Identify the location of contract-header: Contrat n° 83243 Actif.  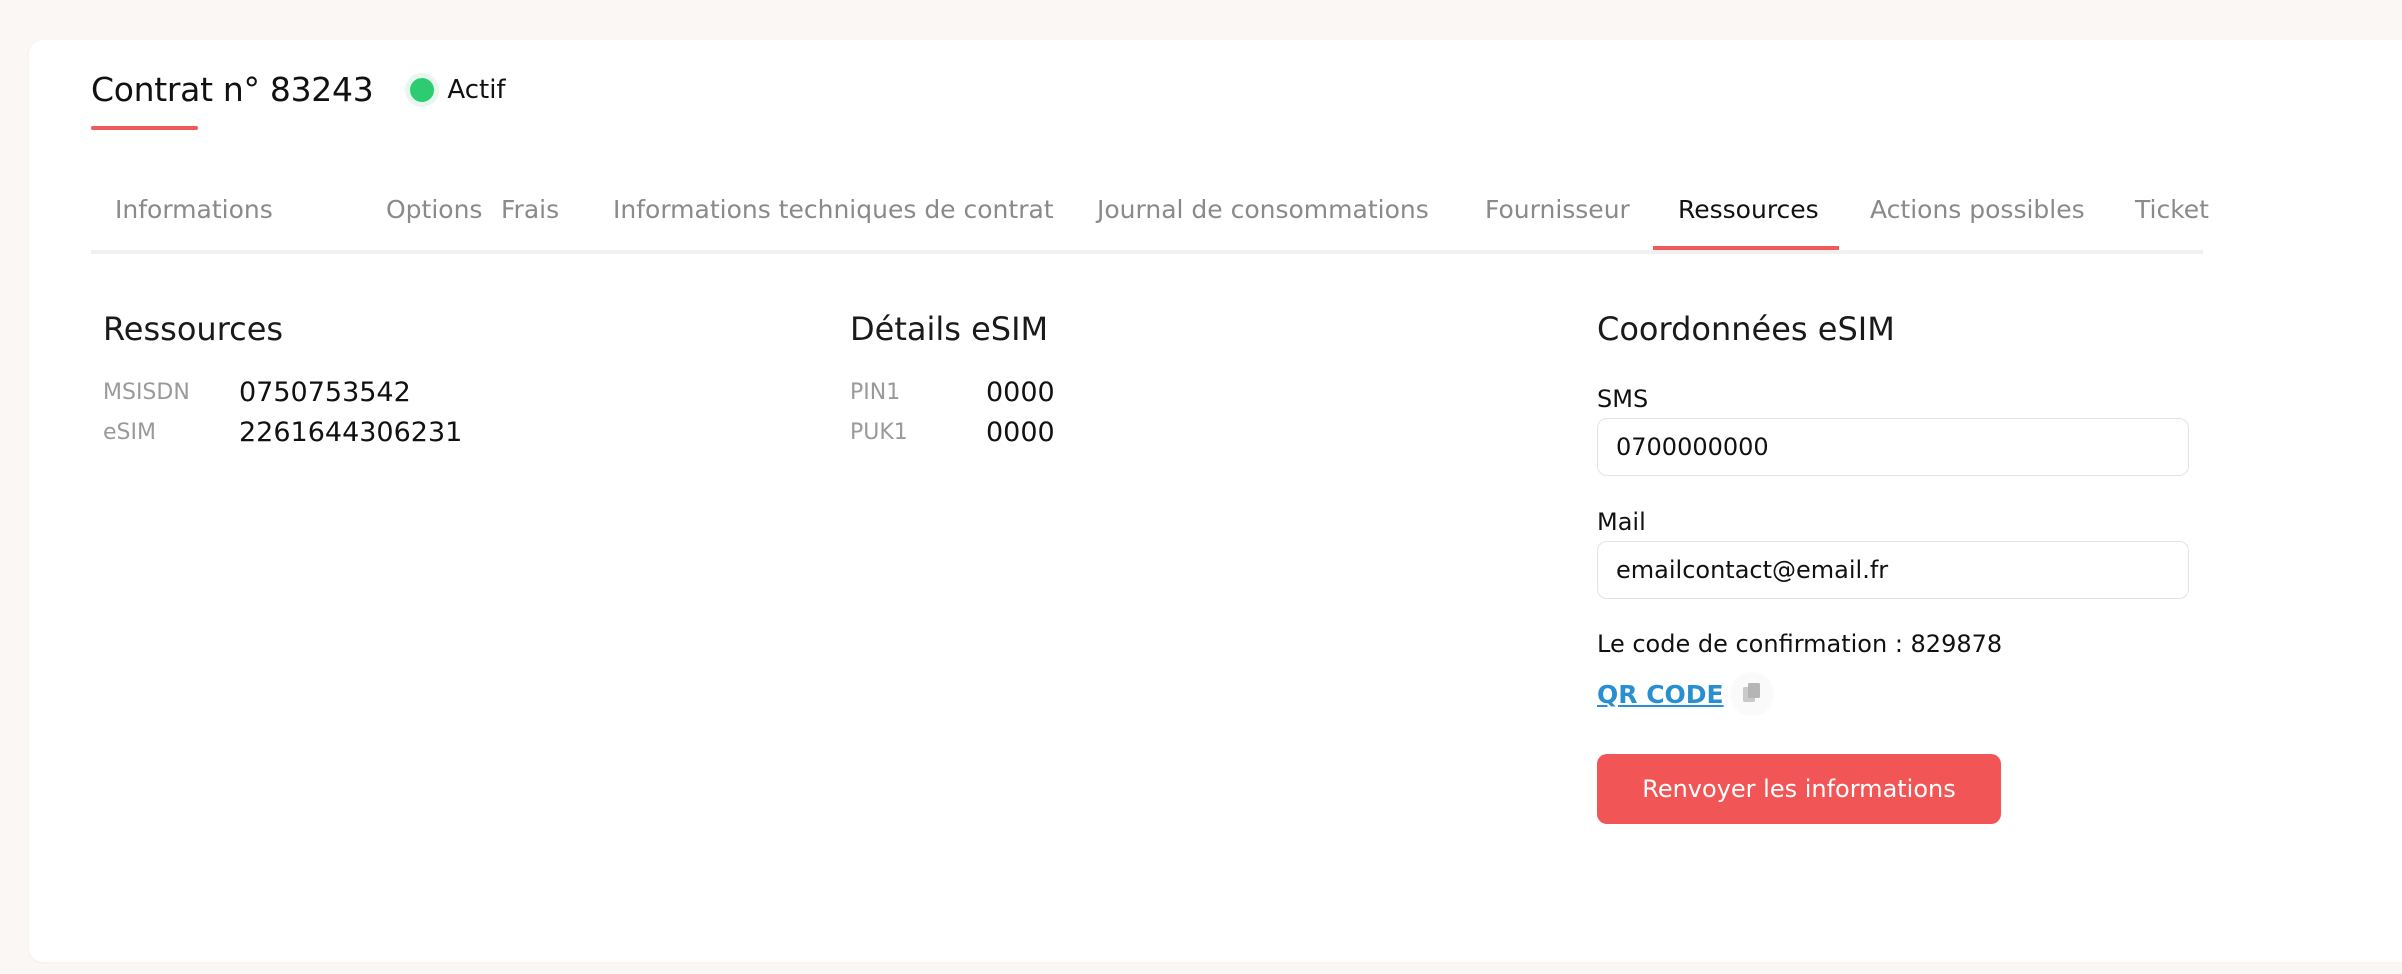
(298, 89).